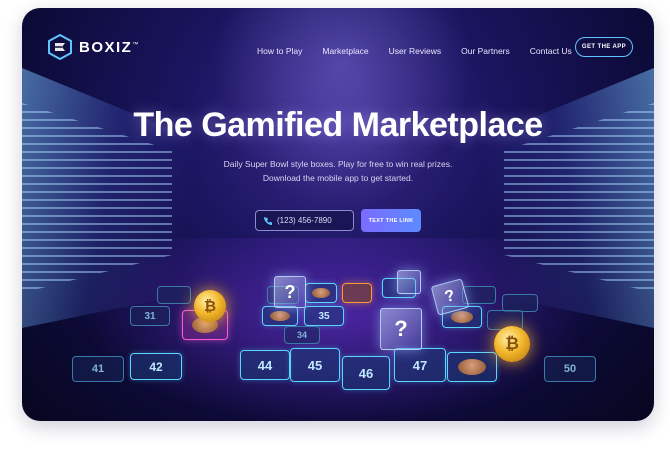 This screenshot has height=455, width=670. Describe the element at coordinates (279, 51) in the screenshot. I see `nav-link-how-to-play: How to Play` at that location.